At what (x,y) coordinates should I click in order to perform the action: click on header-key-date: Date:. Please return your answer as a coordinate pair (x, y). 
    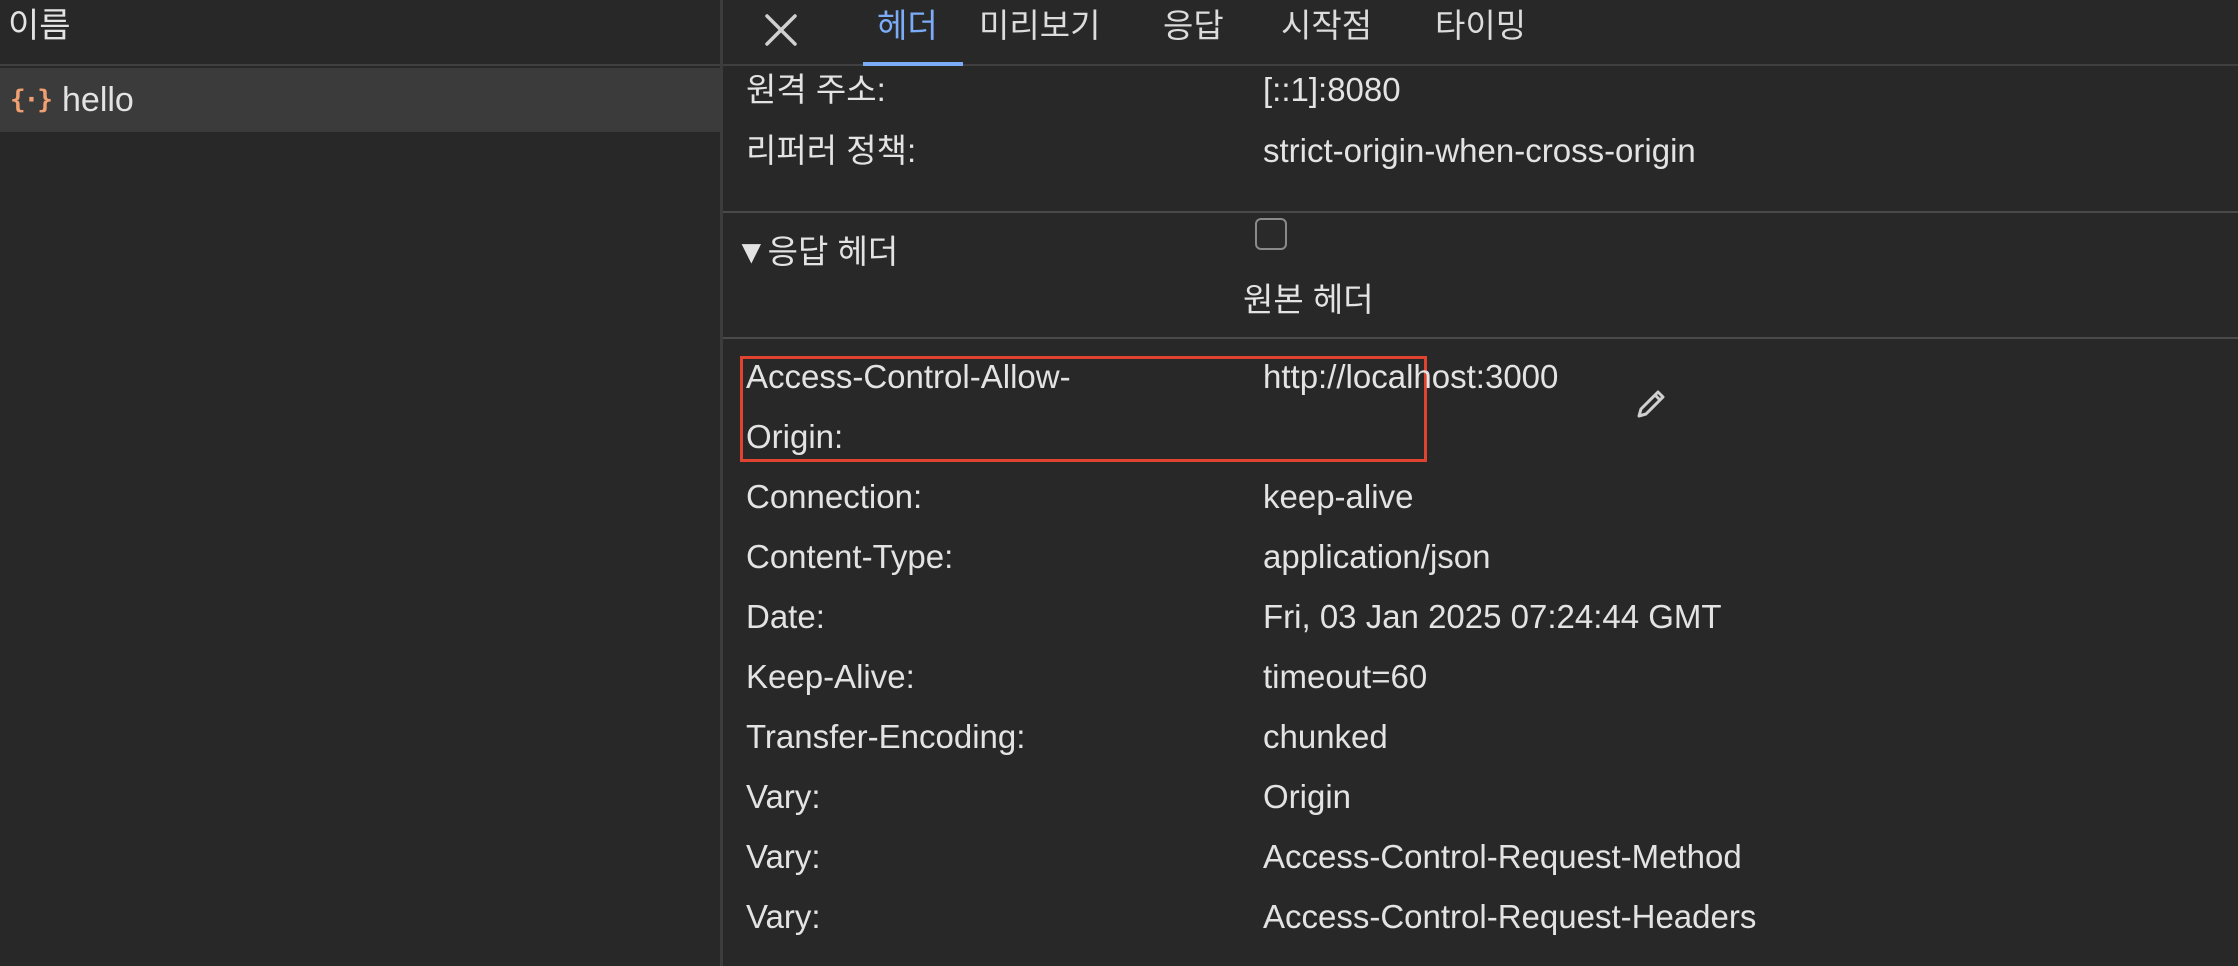
    Looking at the image, I should click on (785, 616).